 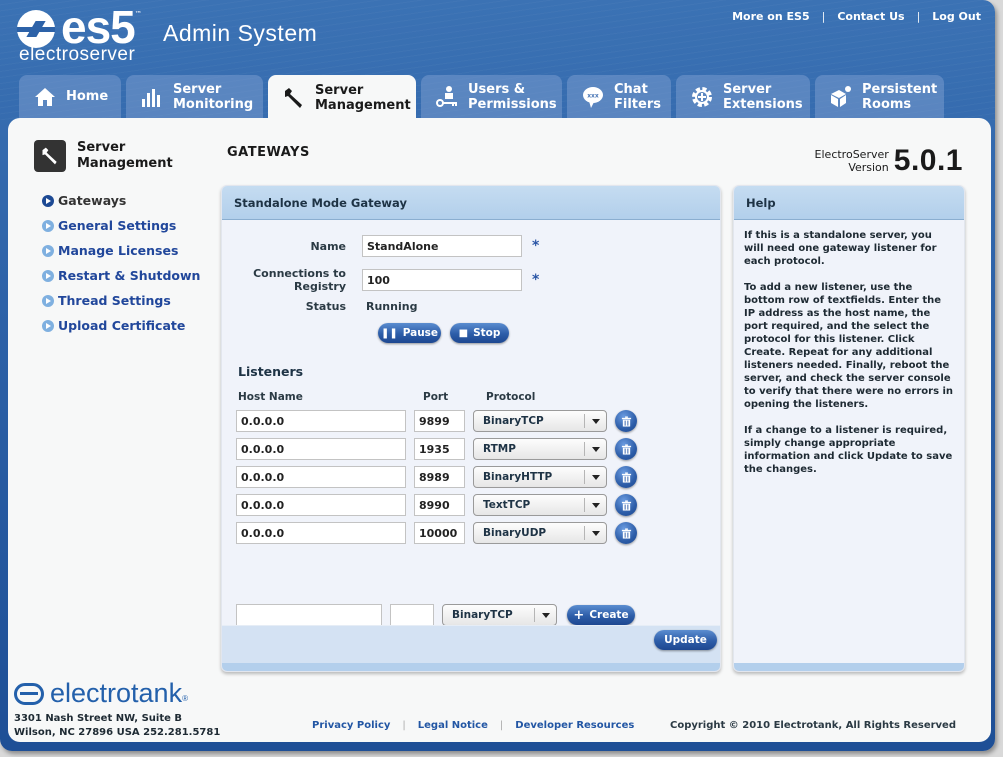 What do you see at coordinates (515, 533) in the screenshot?
I see `protocol-value: BinaryUDP` at bounding box center [515, 533].